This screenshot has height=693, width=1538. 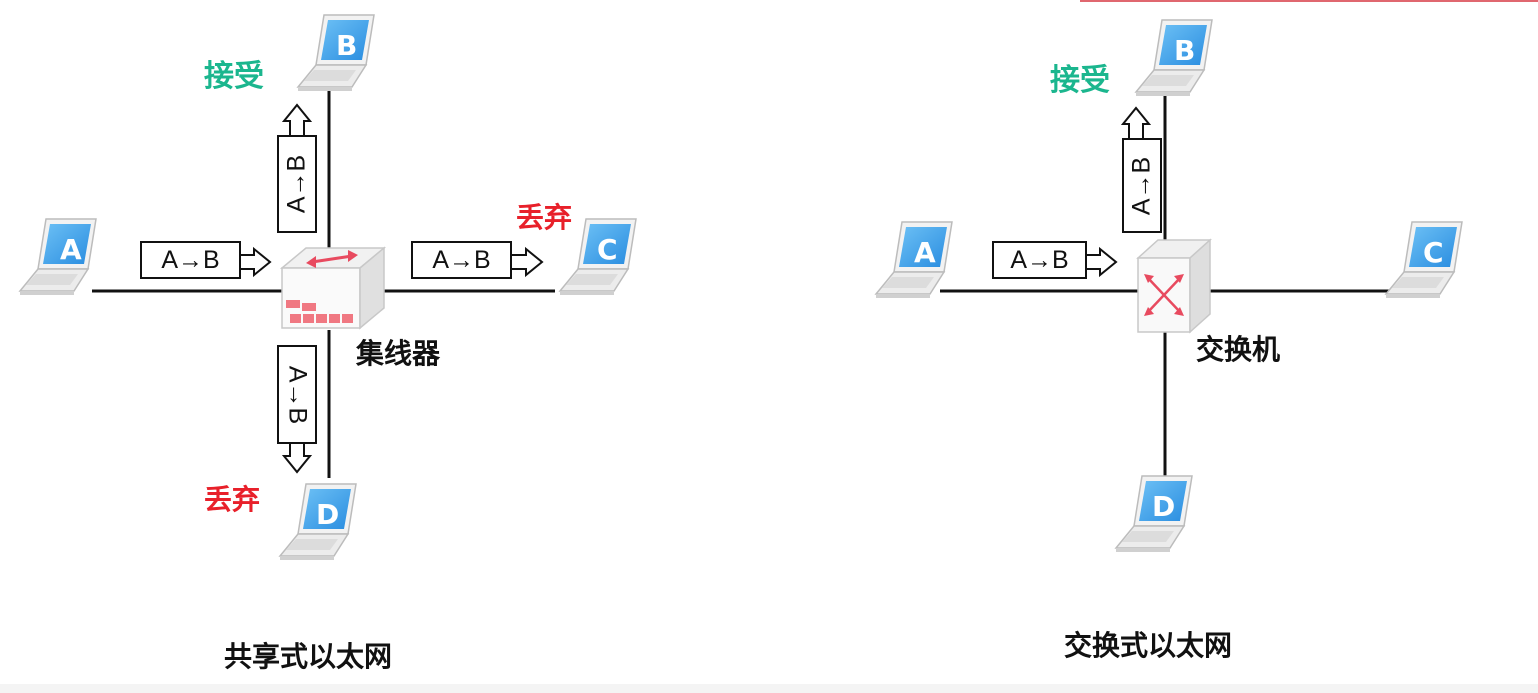 I want to click on hub-device-label: 集线器, so click(x=398, y=353).